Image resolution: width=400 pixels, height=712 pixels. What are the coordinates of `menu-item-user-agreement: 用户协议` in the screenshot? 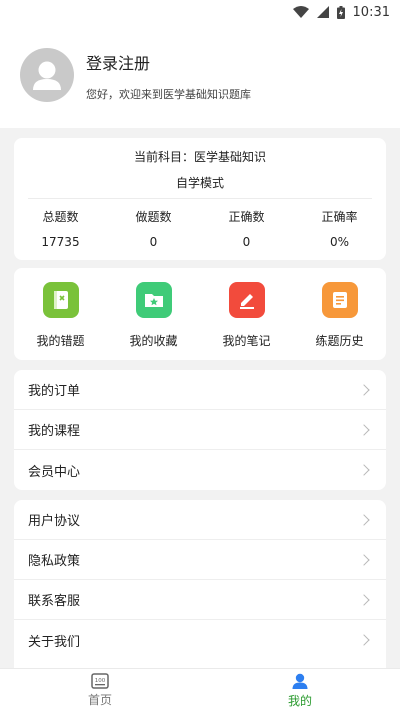 It's located at (200, 520).